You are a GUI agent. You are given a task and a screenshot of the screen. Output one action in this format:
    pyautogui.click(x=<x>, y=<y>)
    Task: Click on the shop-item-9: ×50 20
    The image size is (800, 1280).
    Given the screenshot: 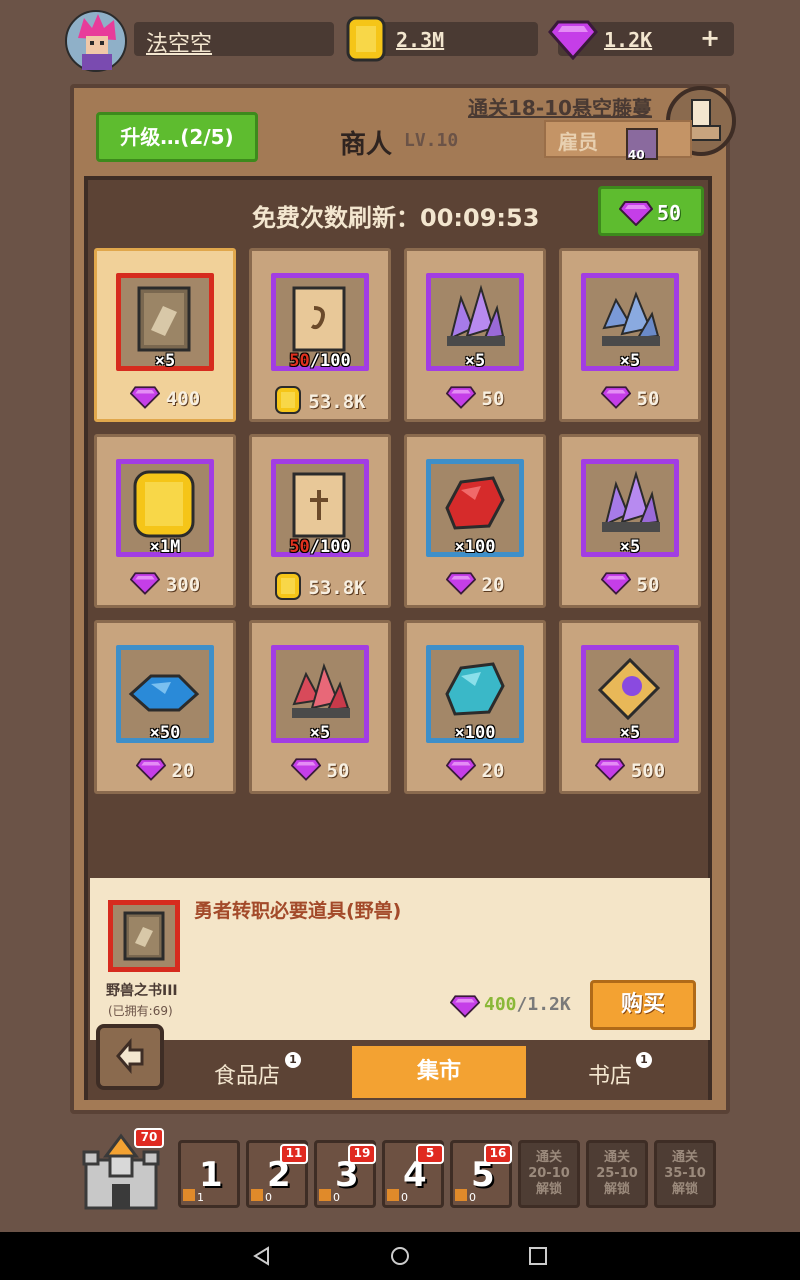 What is the action you would take?
    pyautogui.click(x=165, y=707)
    